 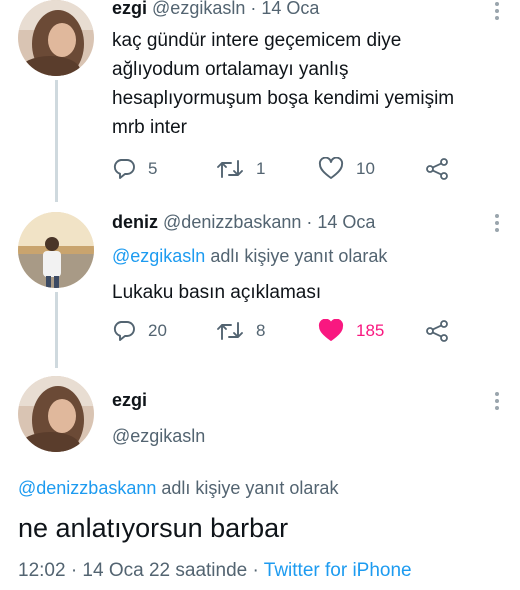 I want to click on reply-mention-link: @denizzbaskann, so click(x=87, y=488).